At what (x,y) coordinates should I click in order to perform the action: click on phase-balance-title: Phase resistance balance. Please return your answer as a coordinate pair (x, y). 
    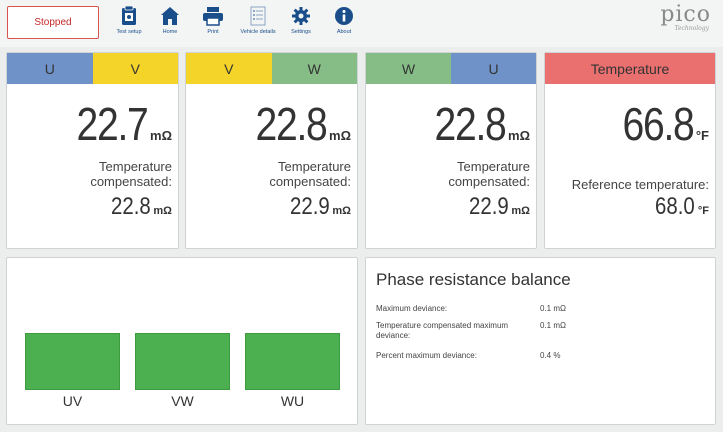
    Looking at the image, I should click on (473, 279).